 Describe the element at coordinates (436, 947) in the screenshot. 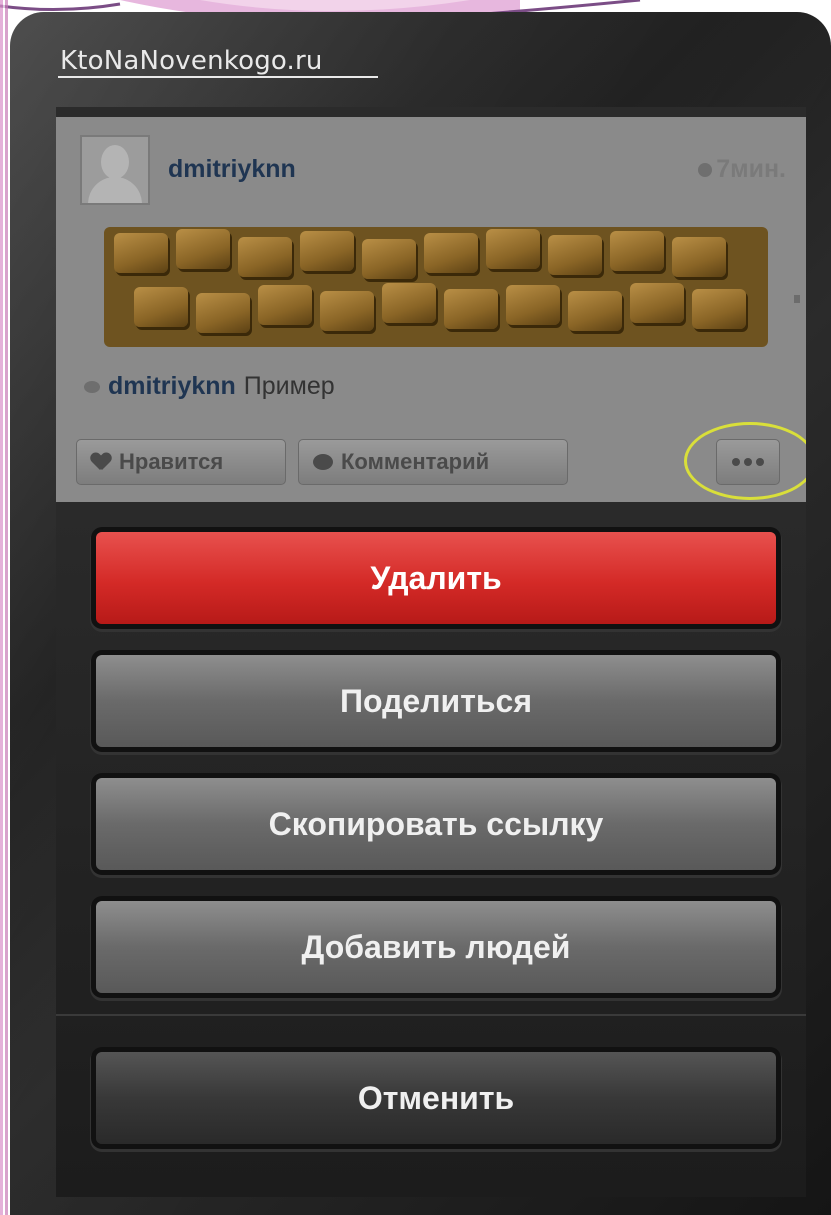

I see `add-people-button: Добавить людей` at that location.